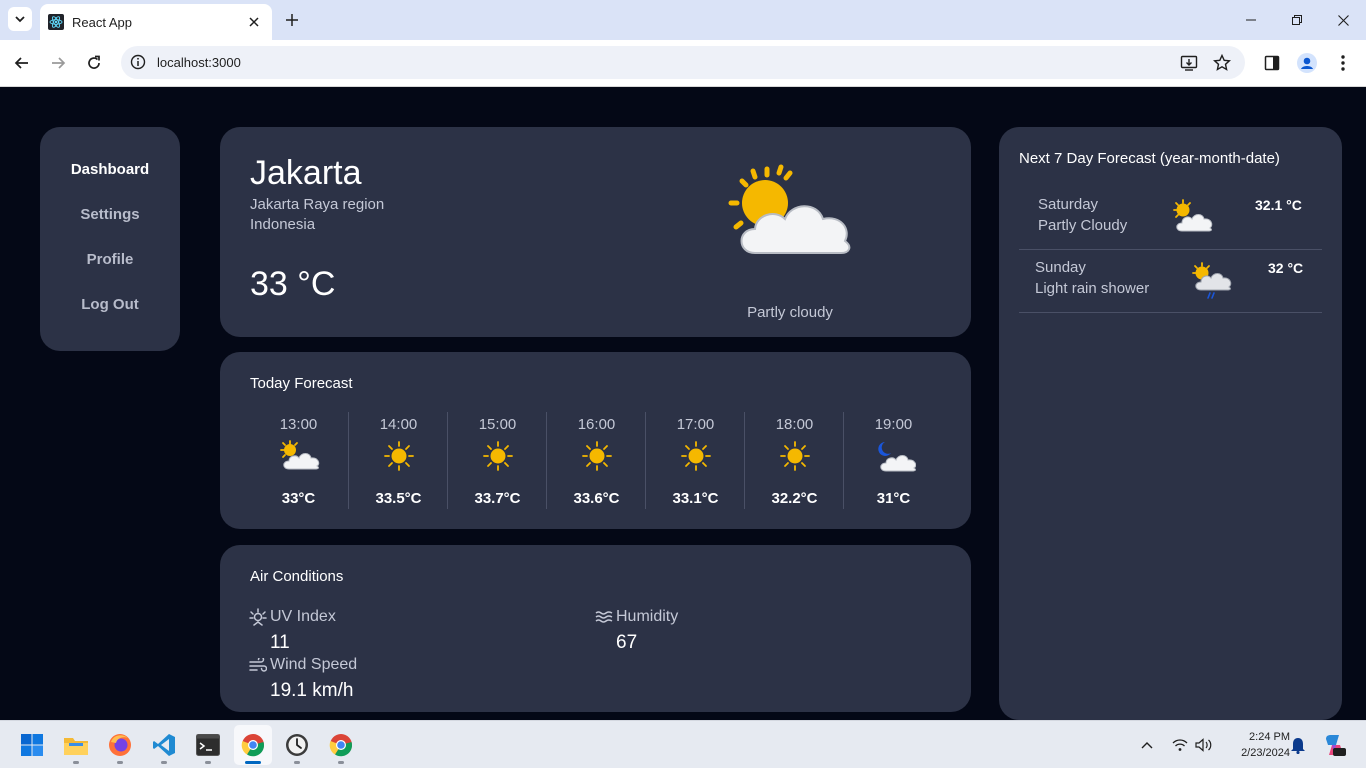  What do you see at coordinates (794, 424) in the screenshot?
I see `hour-time: 18:00` at bounding box center [794, 424].